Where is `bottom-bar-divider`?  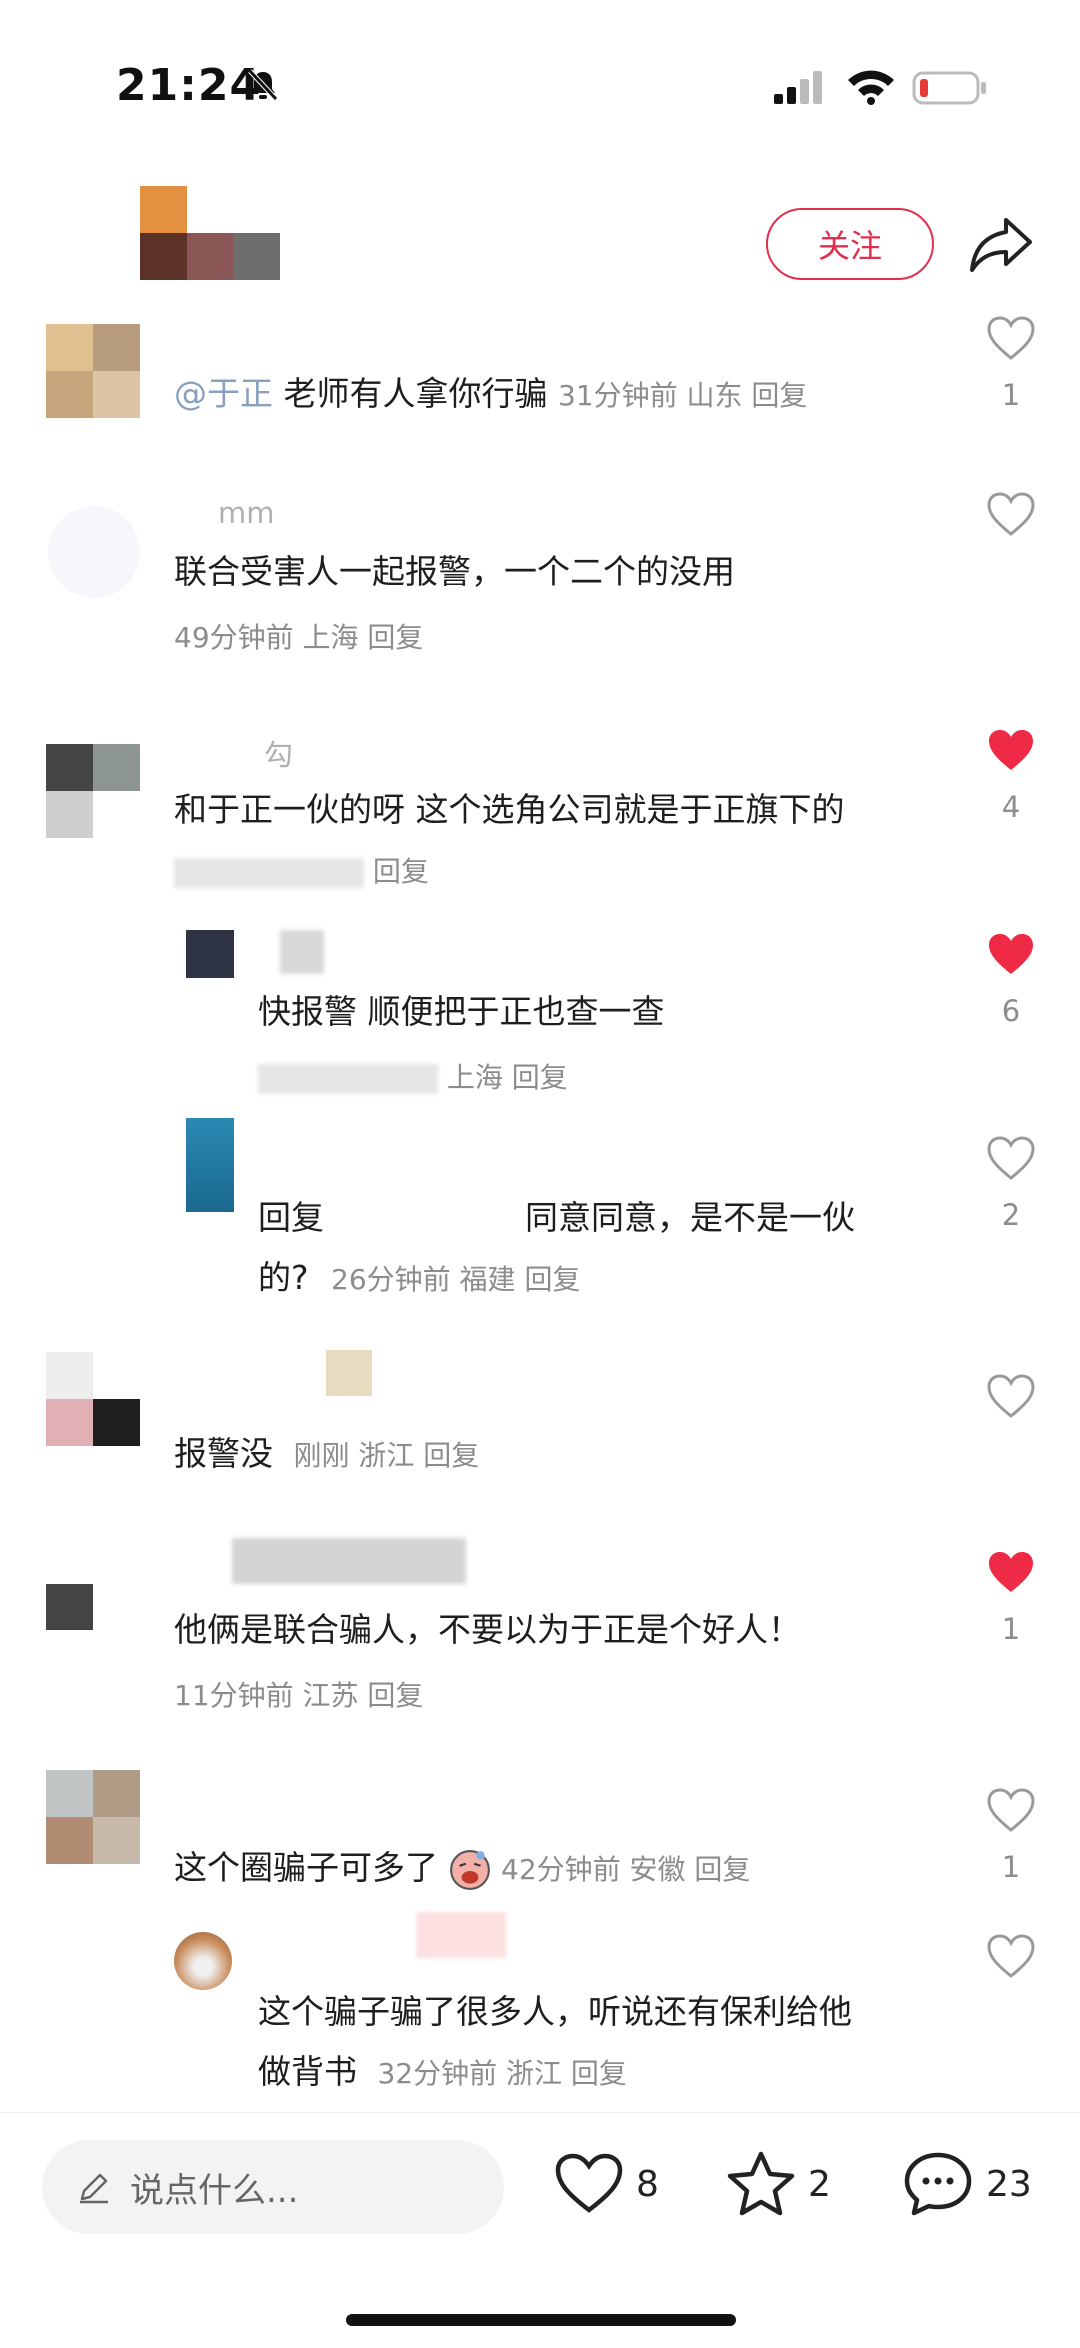
bottom-bar-divider is located at coordinates (540, 2112).